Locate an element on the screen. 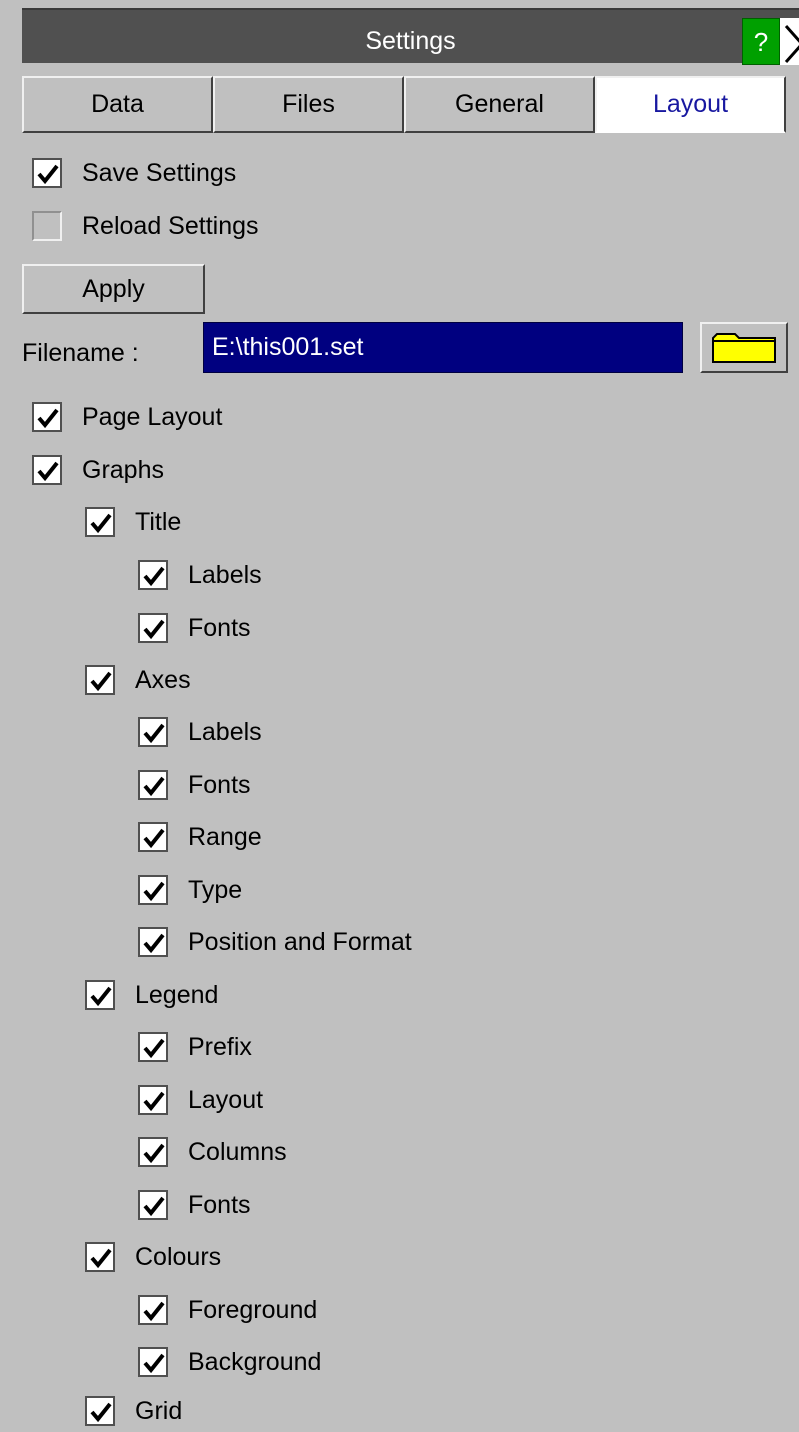 The height and width of the screenshot is (1432, 799). tab-general: General is located at coordinates (499, 104).